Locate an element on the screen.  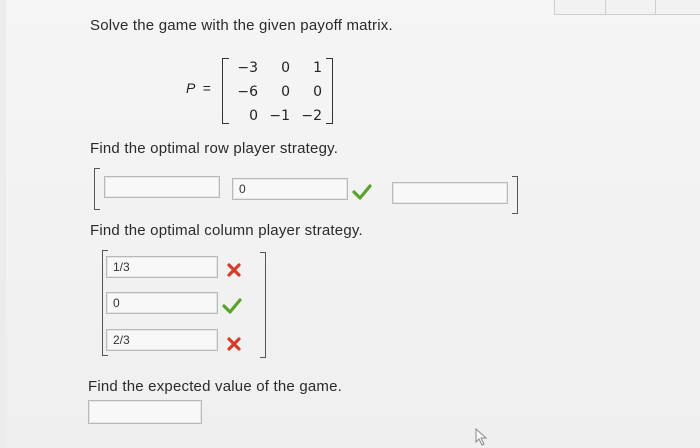
matrix-cell: −3 is located at coordinates (247, 68).